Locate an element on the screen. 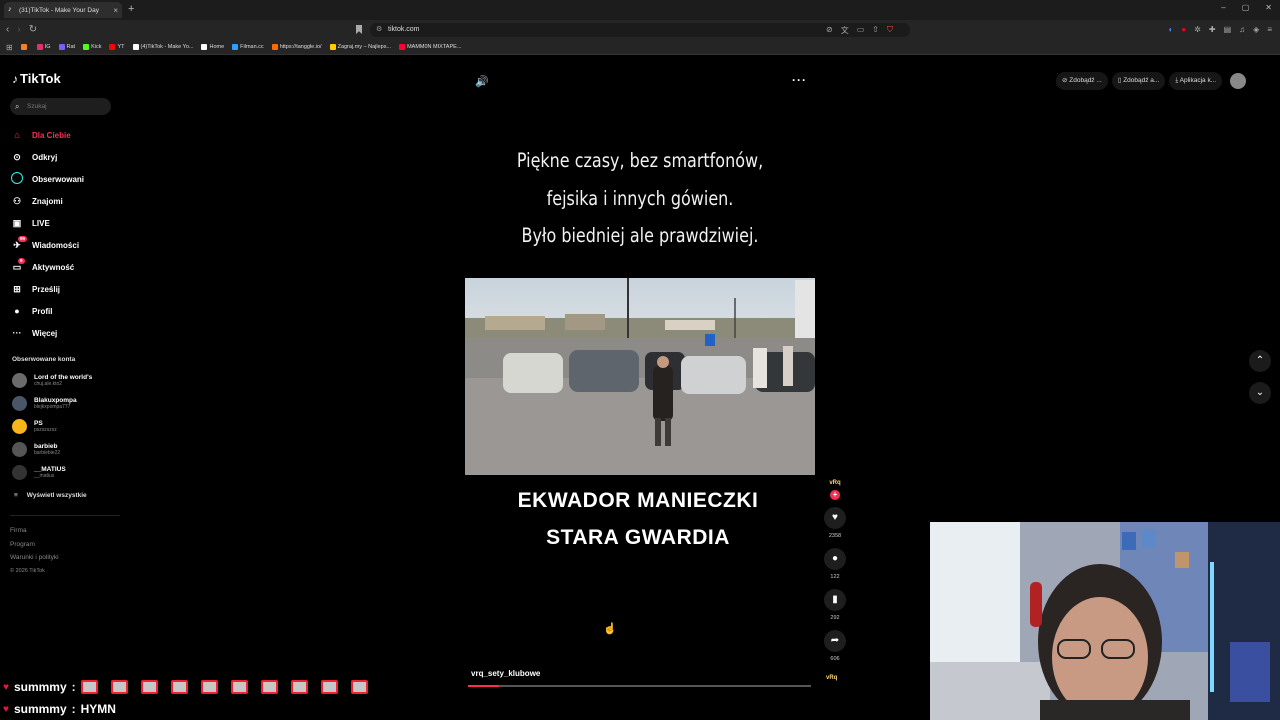 The height and width of the screenshot is (720, 1280). sidebar-item-label: Dla Ciebie is located at coordinates (51, 135).